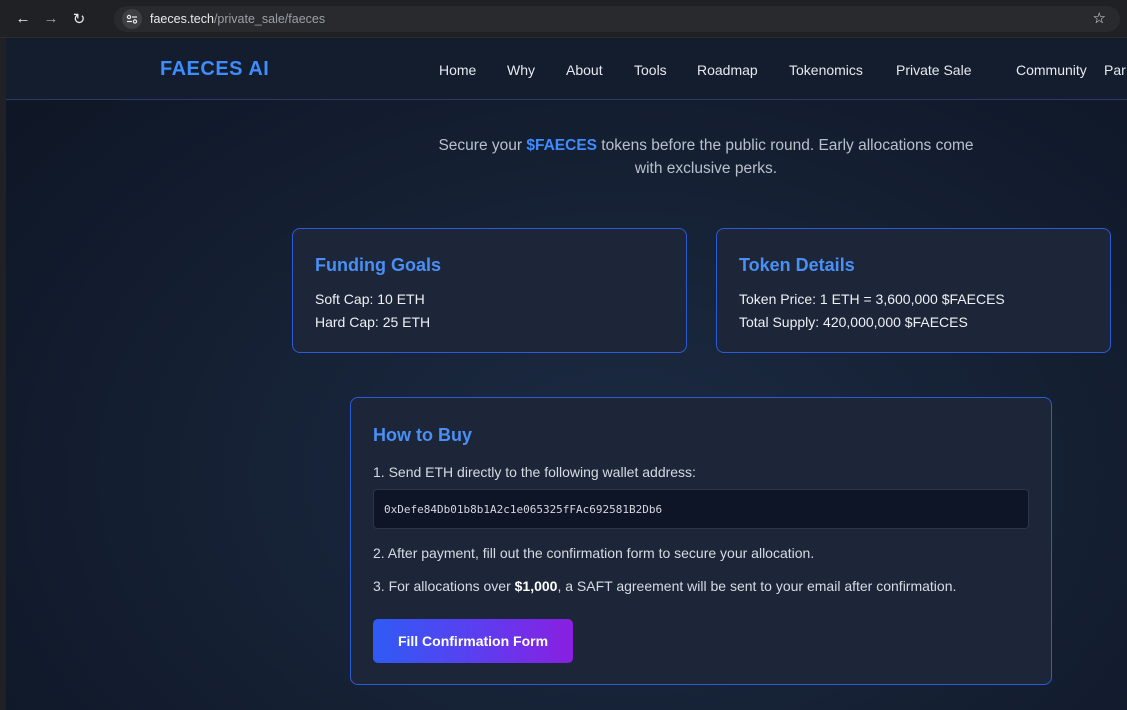 This screenshot has width=1127, height=710. Describe the element at coordinates (933, 70) in the screenshot. I see `nav-private-sale: Private Sale` at that location.